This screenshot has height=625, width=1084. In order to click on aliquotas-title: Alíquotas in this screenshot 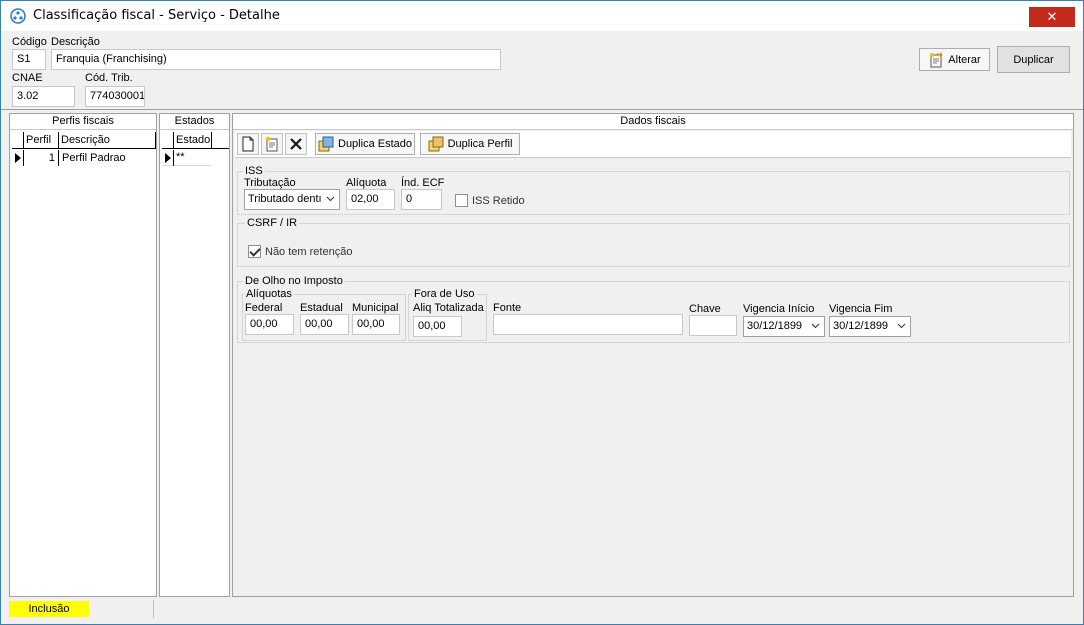, I will do `click(269, 294)`.